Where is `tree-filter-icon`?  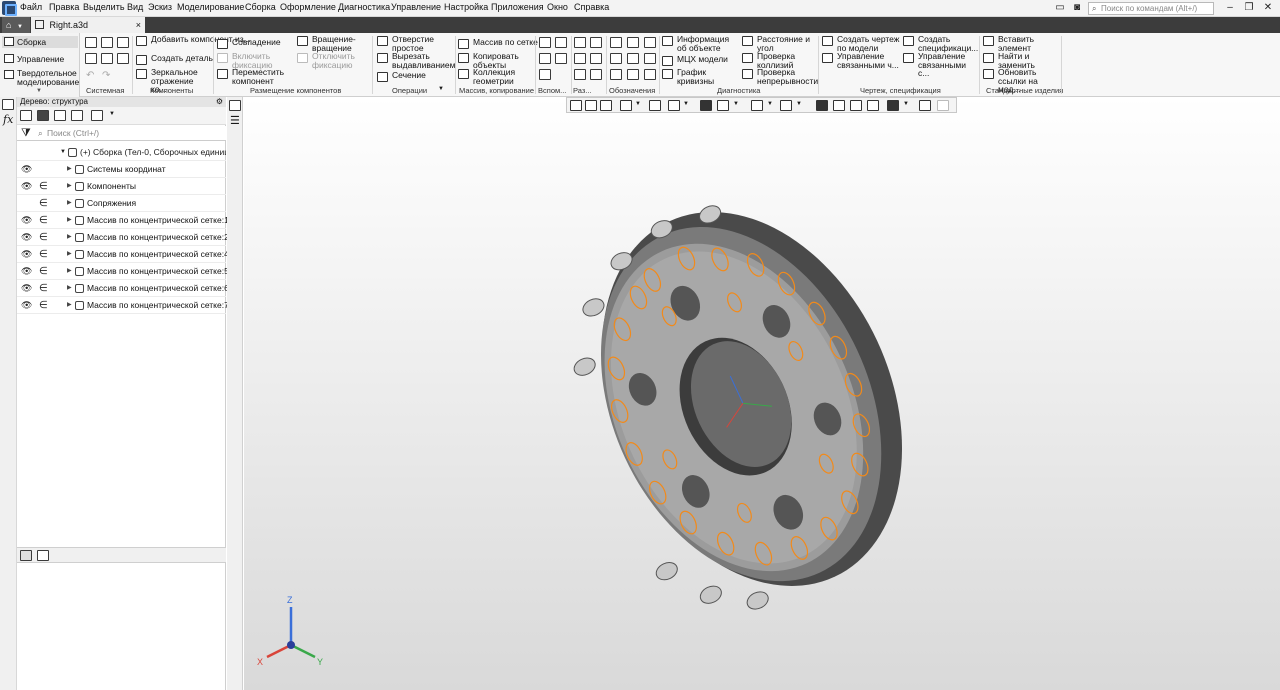
tree-filter-icon is located at coordinates (77, 115).